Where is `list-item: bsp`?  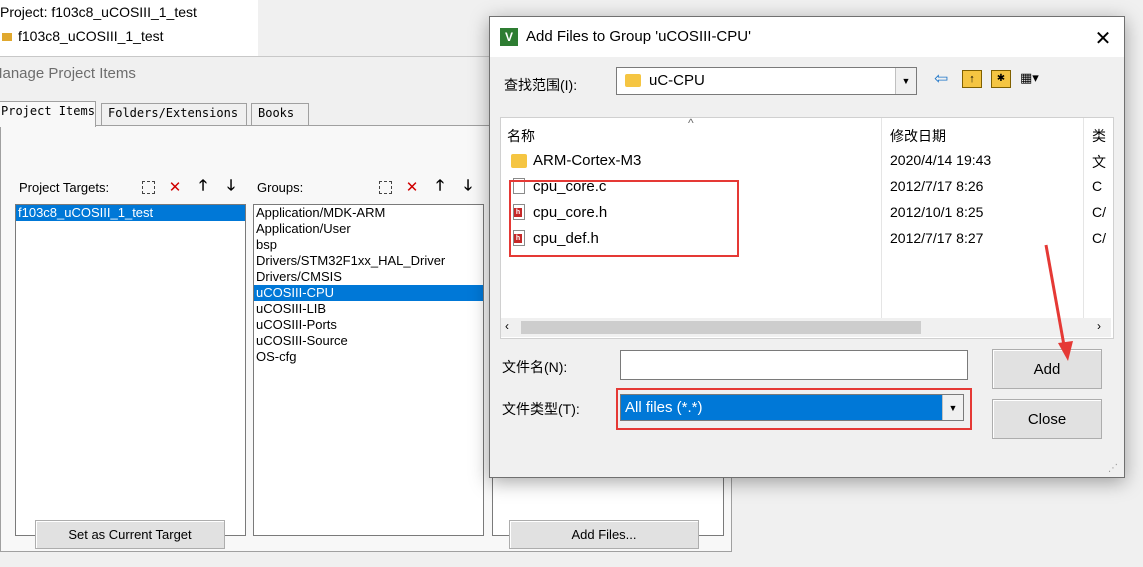
list-item: bsp is located at coordinates (368, 245).